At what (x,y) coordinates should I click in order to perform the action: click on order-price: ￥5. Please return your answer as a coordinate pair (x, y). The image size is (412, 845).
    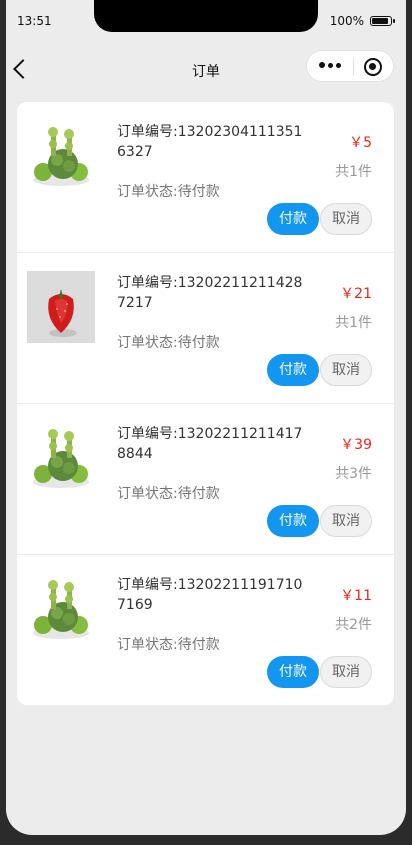
    Looking at the image, I should click on (360, 143).